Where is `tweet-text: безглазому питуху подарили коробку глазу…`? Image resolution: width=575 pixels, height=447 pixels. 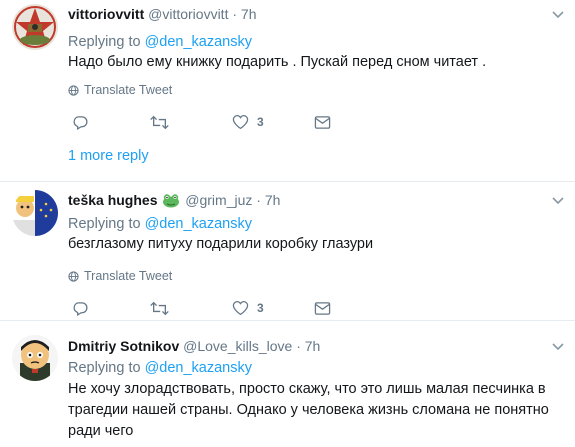 tweet-text: безглазому питуху подарили коробку глазу… is located at coordinates (221, 244).